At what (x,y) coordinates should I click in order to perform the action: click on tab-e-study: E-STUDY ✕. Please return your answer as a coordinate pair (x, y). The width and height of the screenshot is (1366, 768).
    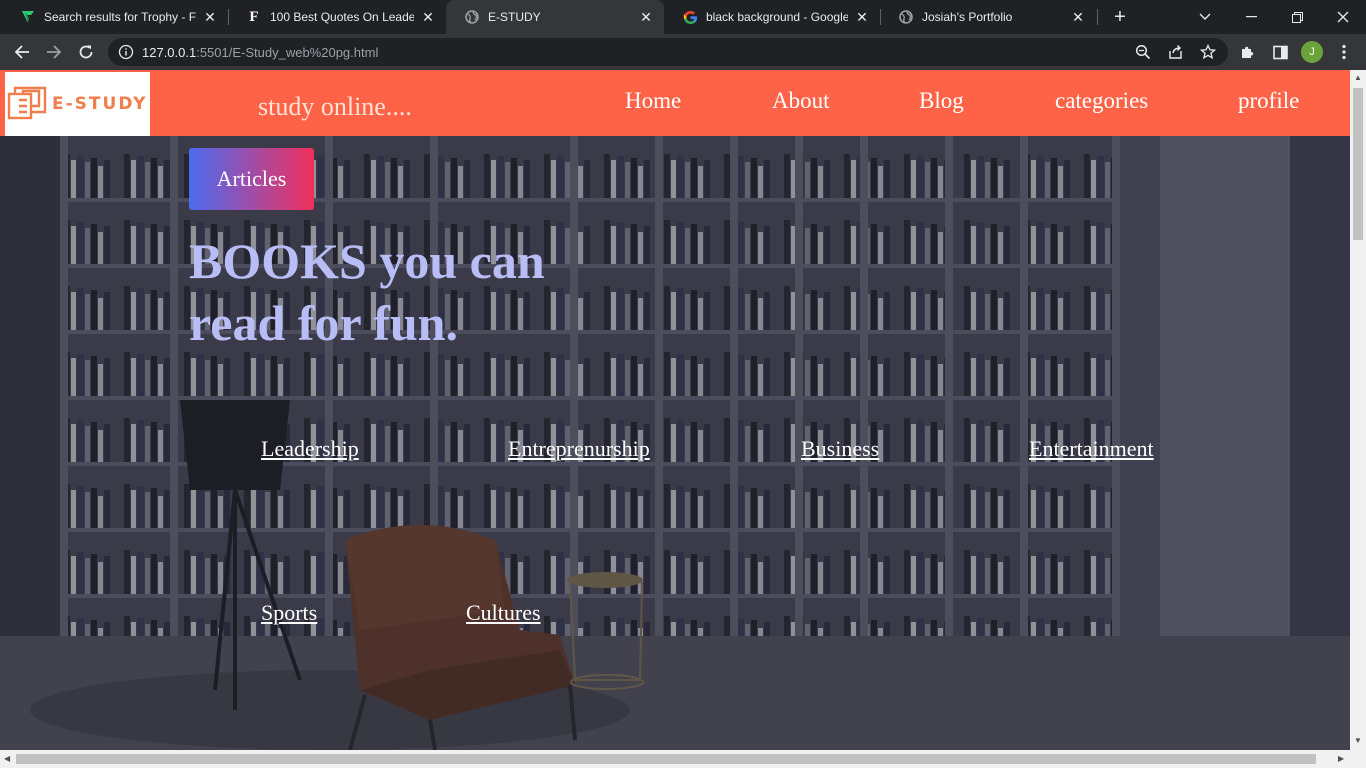
    Looking at the image, I should click on (555, 17).